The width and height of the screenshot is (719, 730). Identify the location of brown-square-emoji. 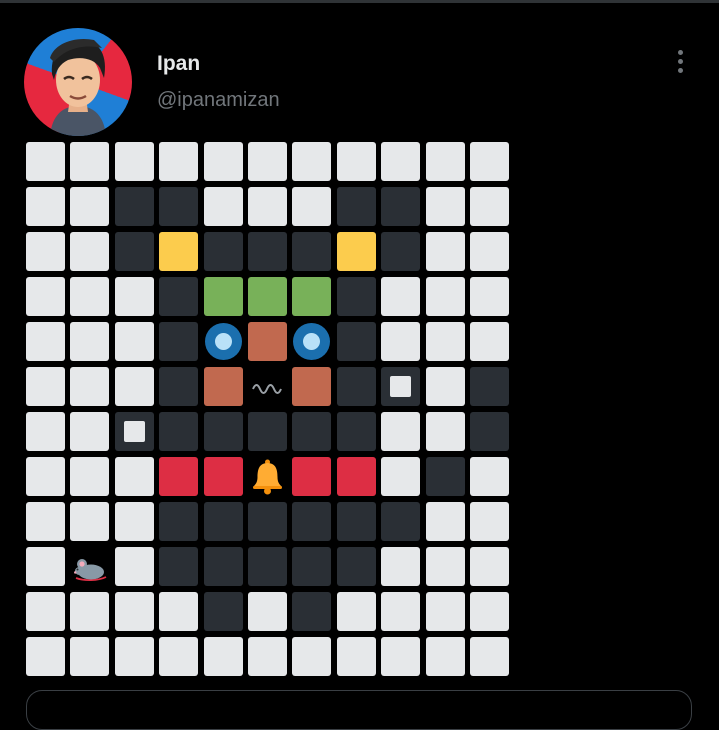
(223, 386).